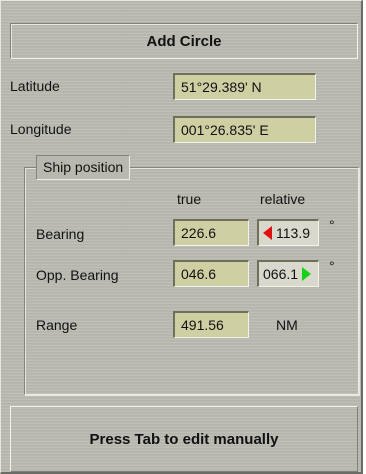 The height and width of the screenshot is (474, 366). Describe the element at coordinates (211, 273) in the screenshot. I see `opp-bearing-true-field: 046.6` at that location.